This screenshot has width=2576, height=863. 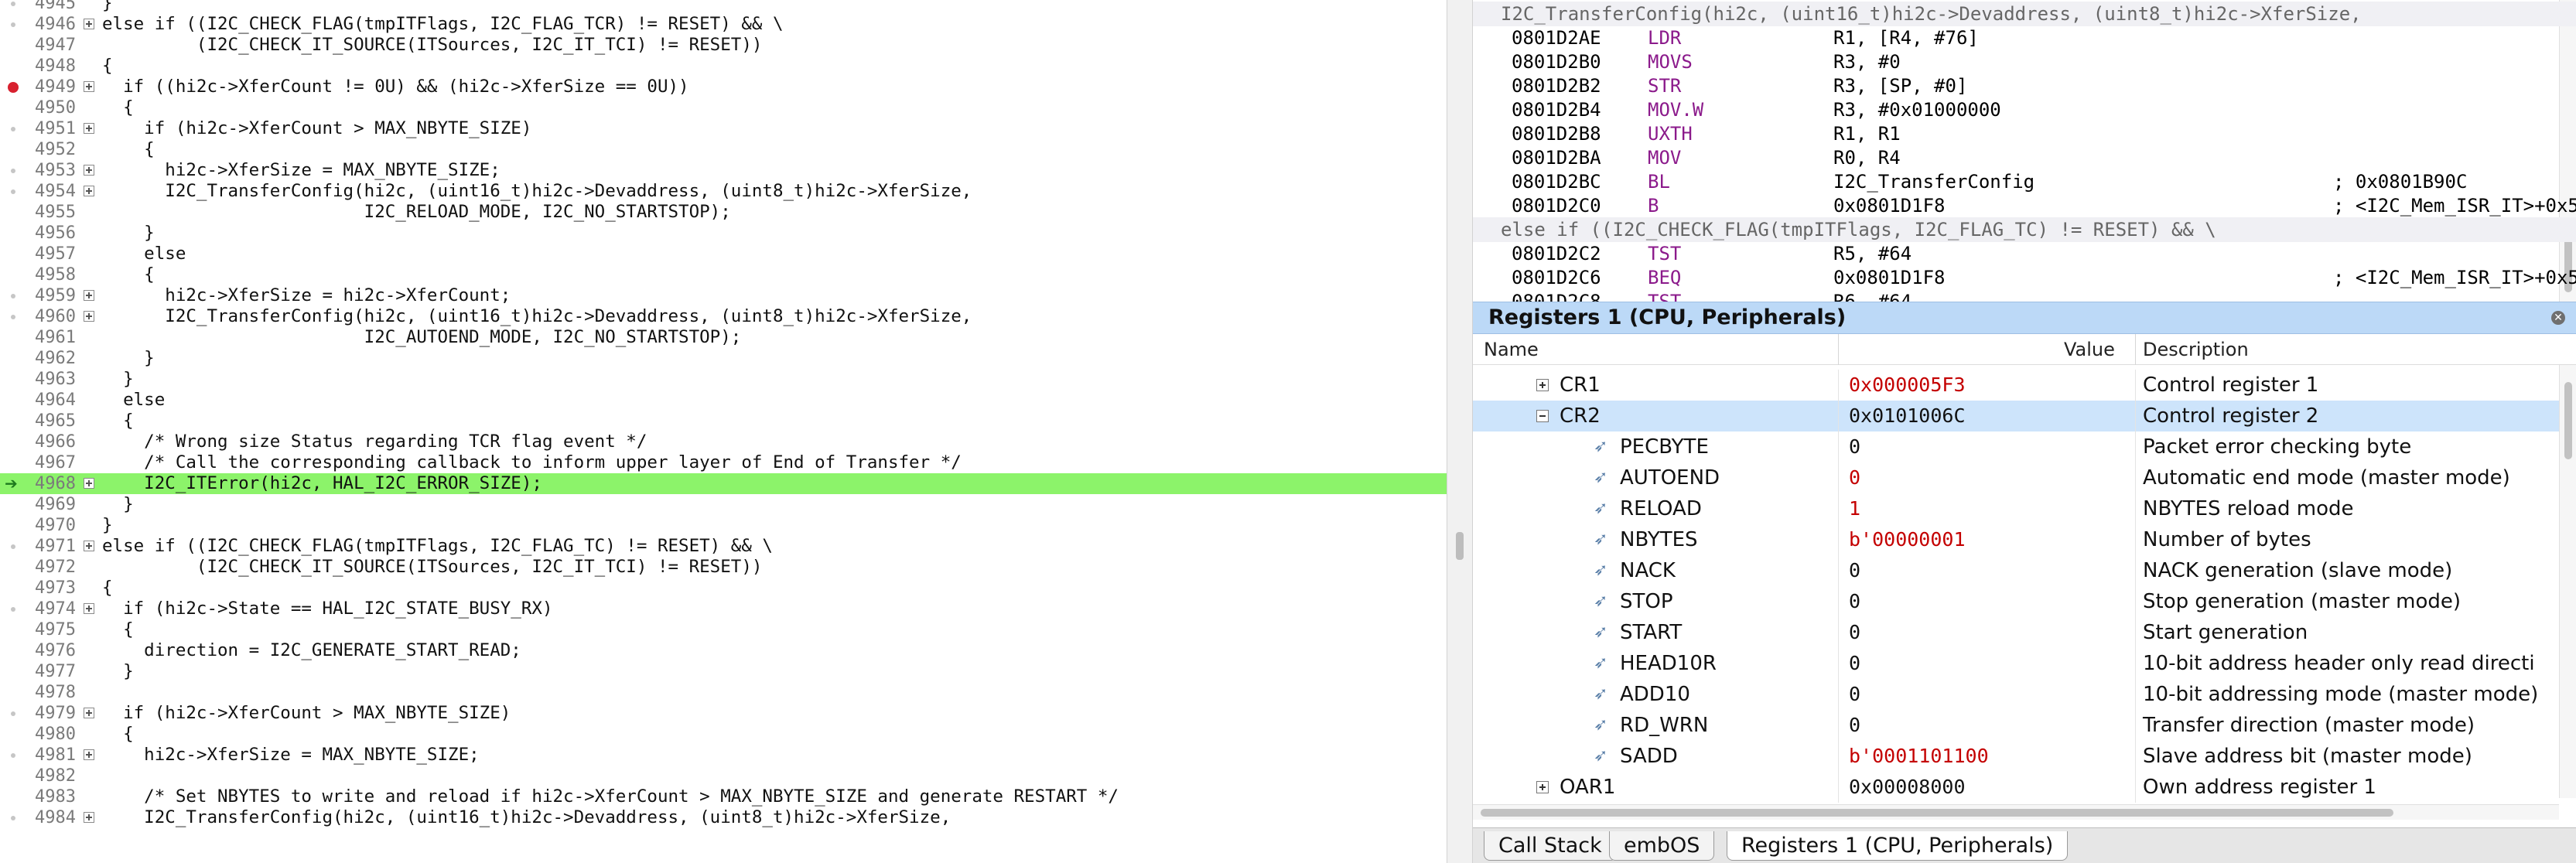 What do you see at coordinates (2558, 318) in the screenshot?
I see `close-icon: ✕` at bounding box center [2558, 318].